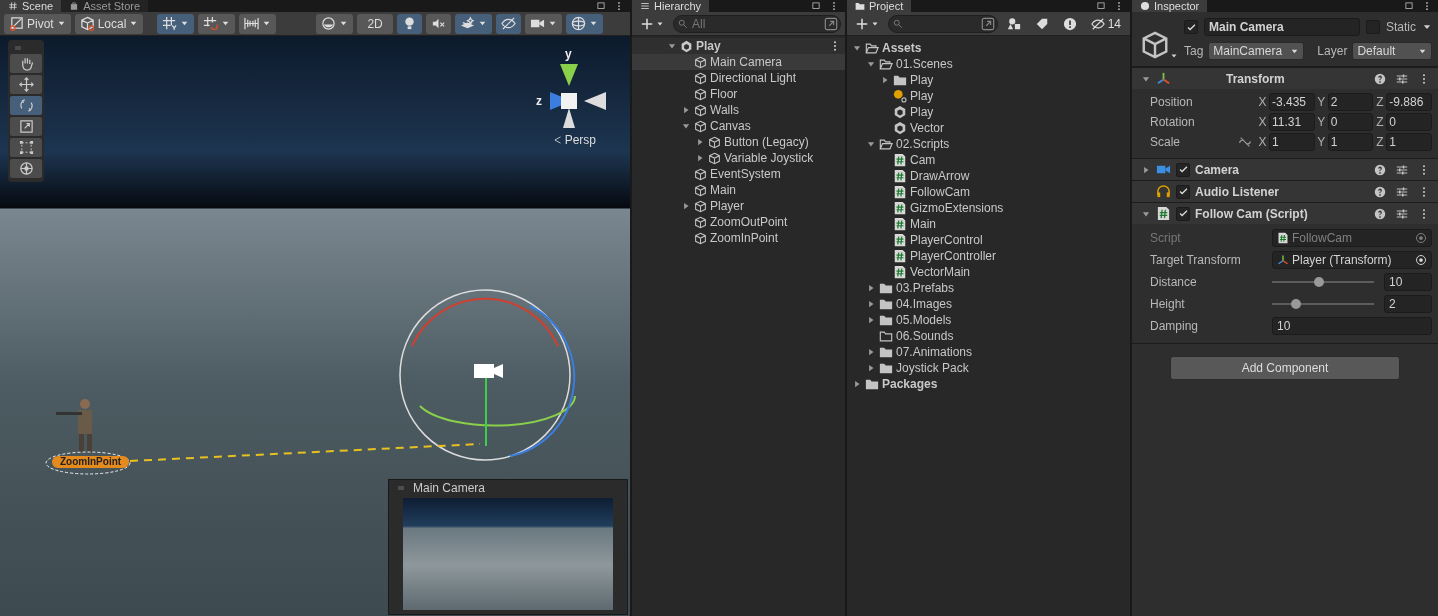 This screenshot has width=1438, height=616. Describe the element at coordinates (1401, 27) in the screenshot. I see `static-label: Static` at that location.